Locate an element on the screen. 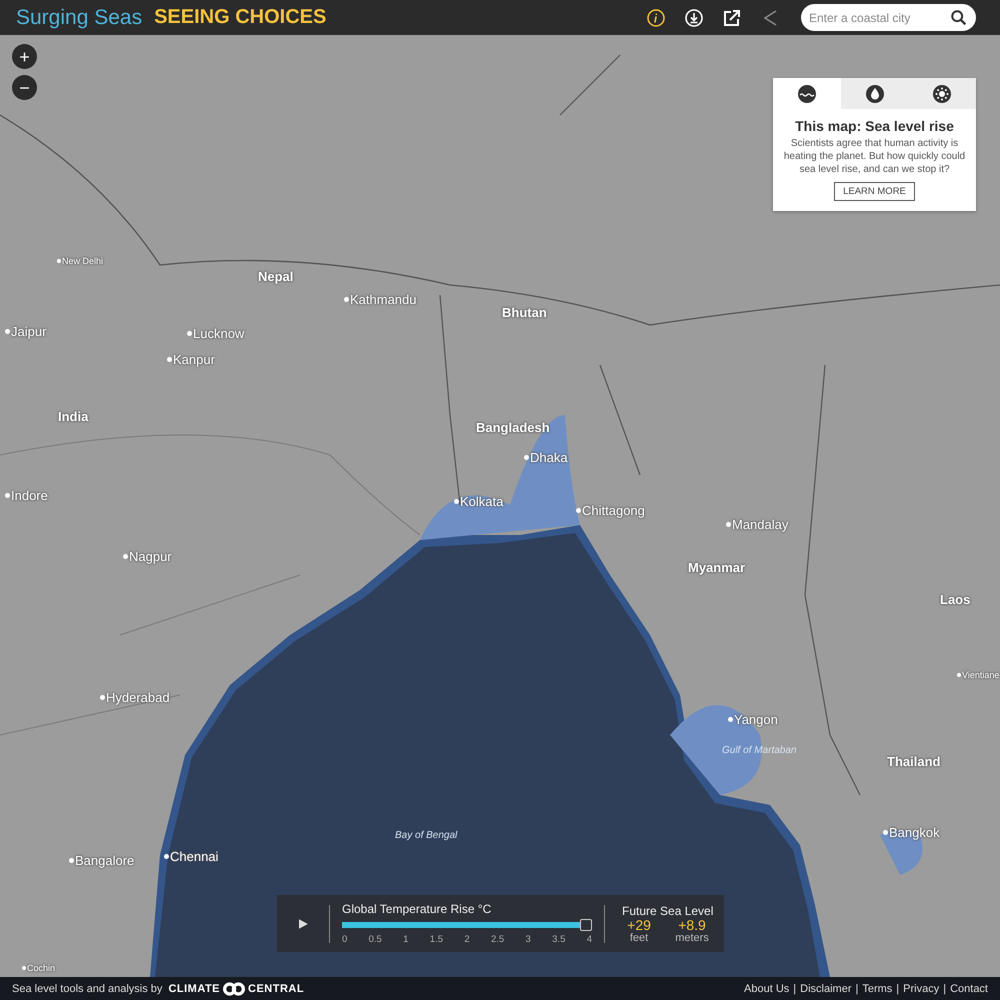 The width and height of the screenshot is (1000, 1000). water-drop-icon is located at coordinates (874, 94).